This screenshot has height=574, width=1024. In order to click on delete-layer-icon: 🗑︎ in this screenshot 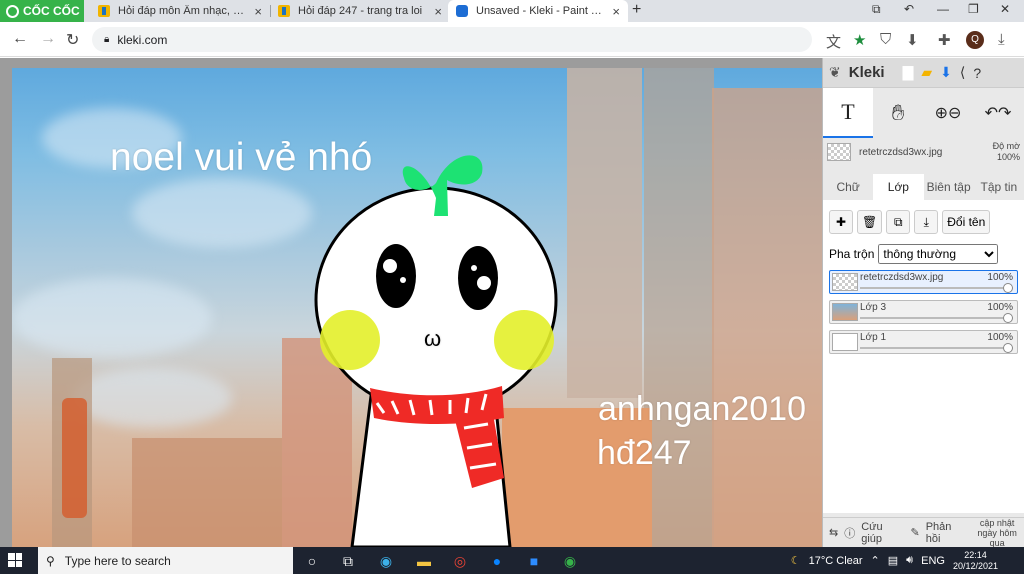, I will do `click(870, 222)`.